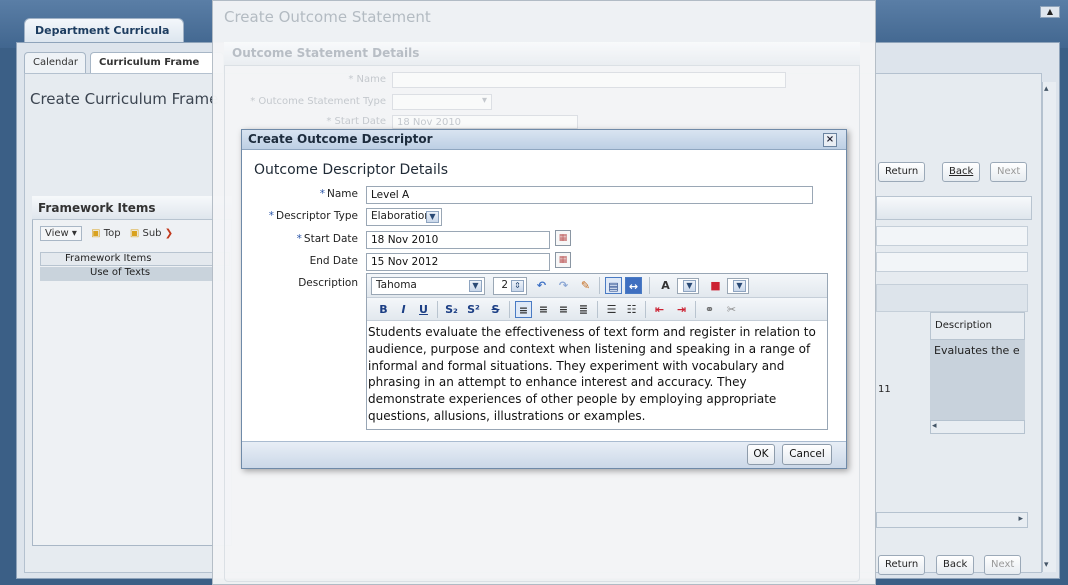 This screenshot has height=585, width=1068. Describe the element at coordinates (659, 309) in the screenshot. I see `outdent-icon: ⇤` at that location.